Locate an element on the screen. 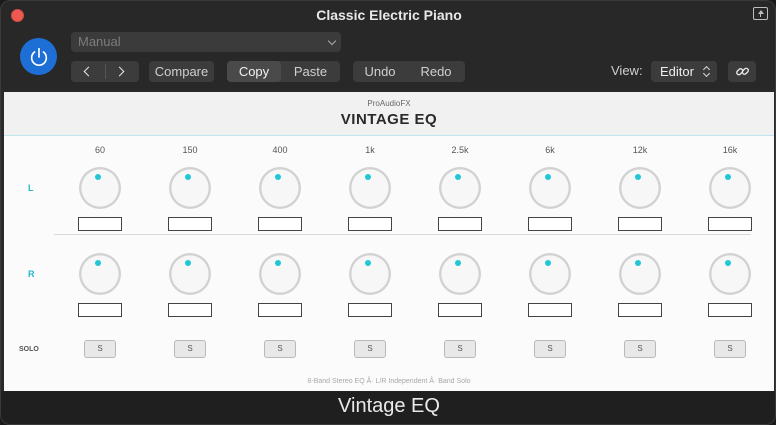 This screenshot has height=425, width=776. compare-button: Compare is located at coordinates (181, 71).